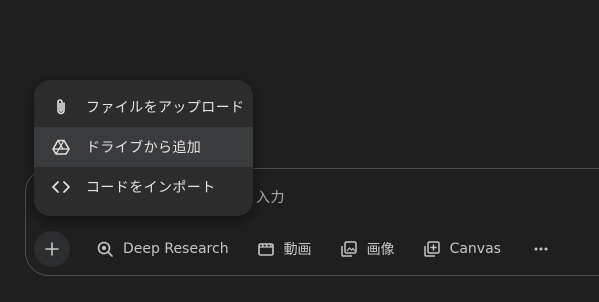  Describe the element at coordinates (176, 249) in the screenshot. I see `tool-label: Deep Research` at that location.